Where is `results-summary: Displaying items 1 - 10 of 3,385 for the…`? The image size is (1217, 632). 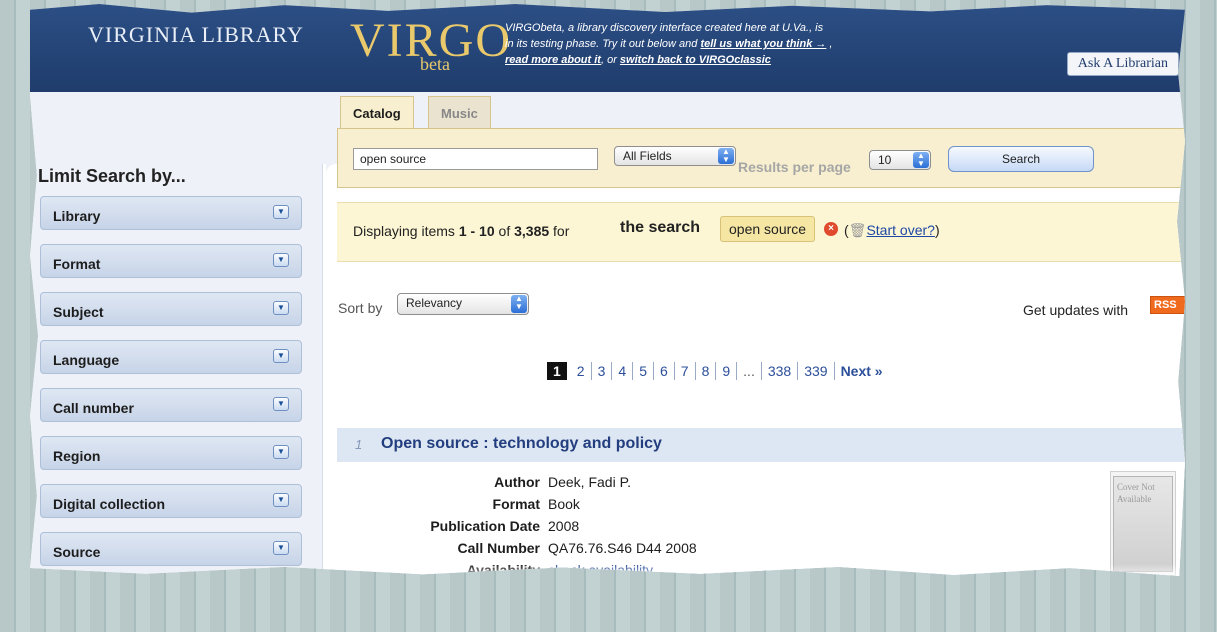 results-summary: Displaying items 1 - 10 of 3,385 for the… is located at coordinates (761, 232).